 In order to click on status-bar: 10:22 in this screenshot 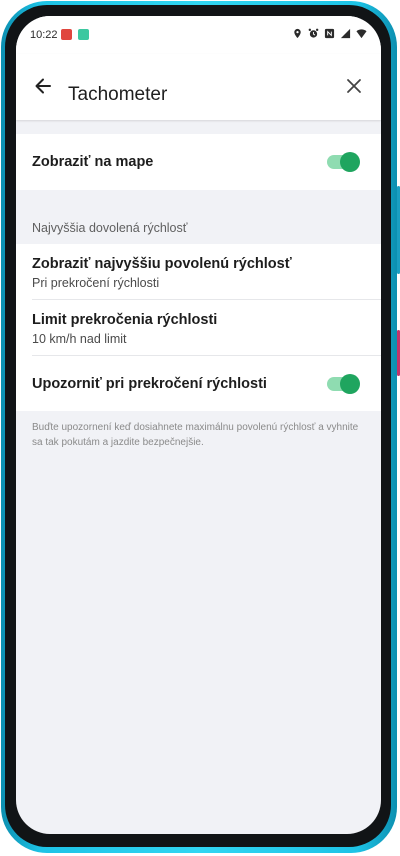, I will do `click(198, 35)`.